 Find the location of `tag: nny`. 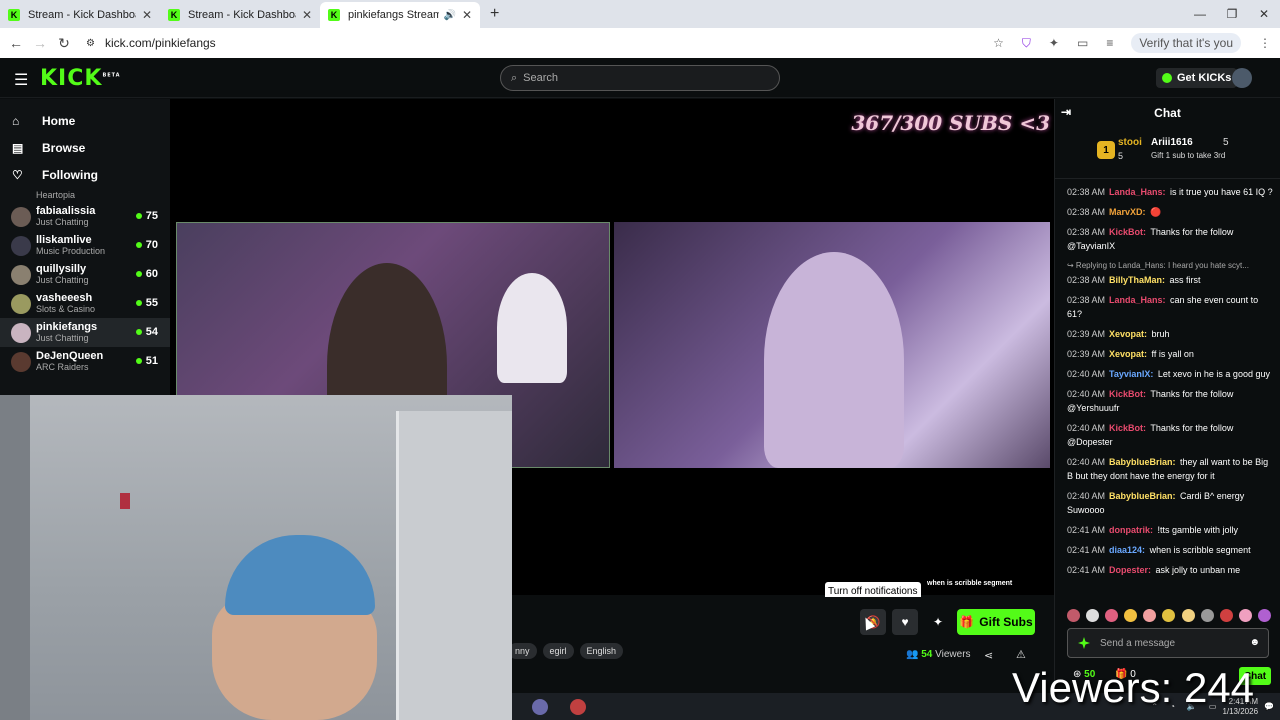

tag: nny is located at coordinates (522, 651).